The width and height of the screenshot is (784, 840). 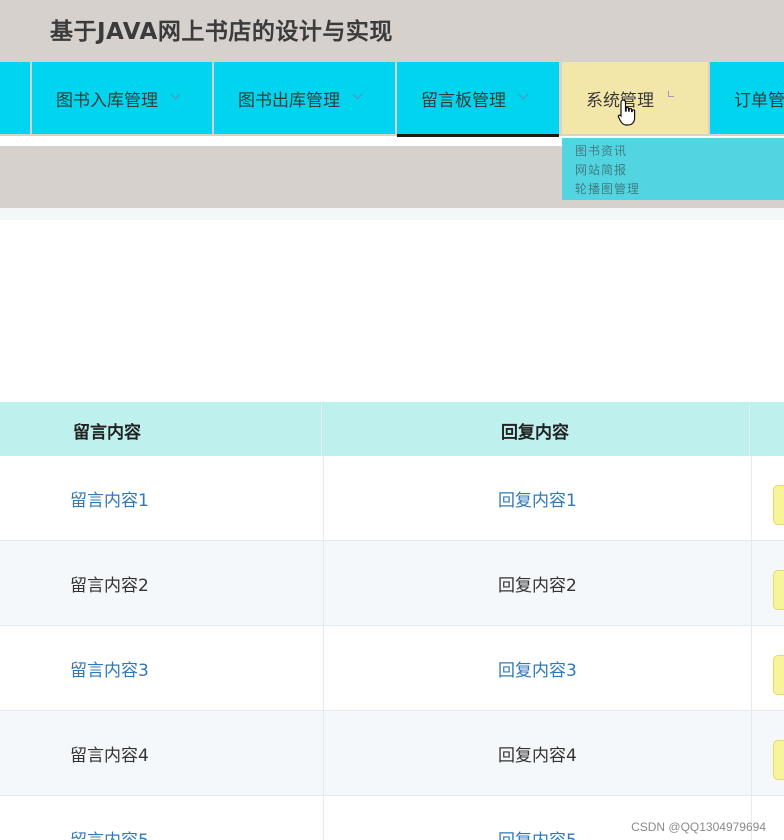 What do you see at coordinates (289, 100) in the screenshot?
I see `nav-item-label: 图书出库管理` at bounding box center [289, 100].